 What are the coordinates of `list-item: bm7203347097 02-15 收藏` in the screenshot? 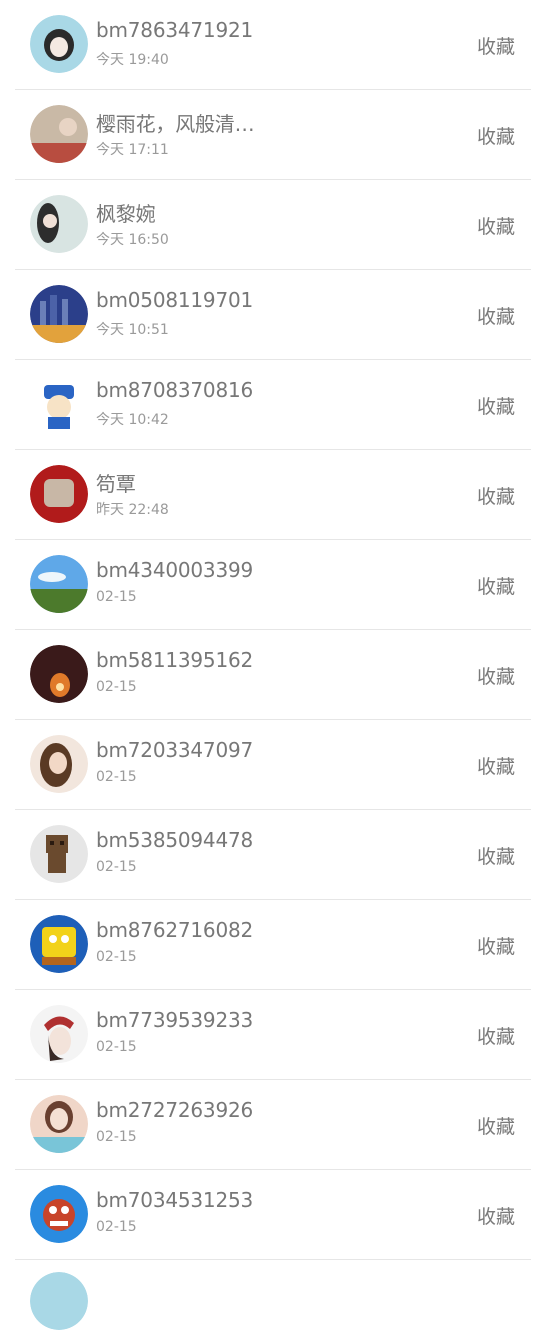 It's located at (273, 765).